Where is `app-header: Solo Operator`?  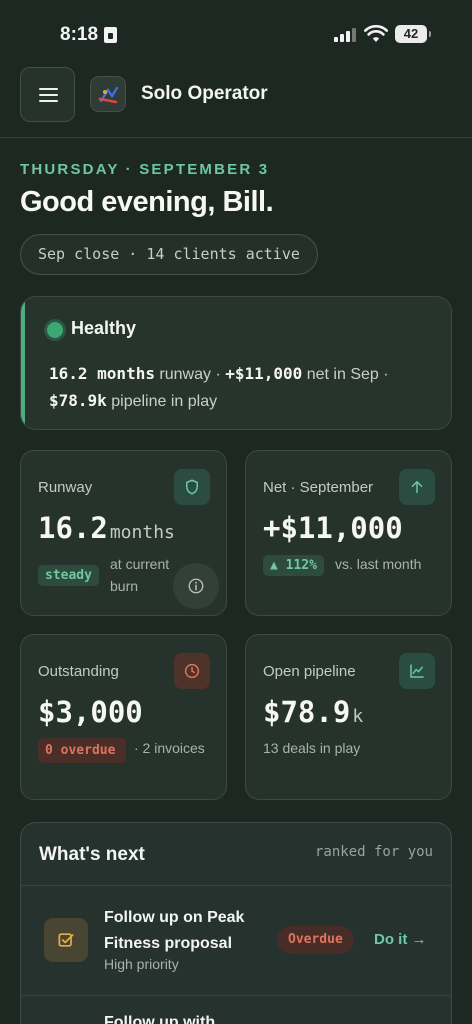
app-header: Solo Operator is located at coordinates (236, 100).